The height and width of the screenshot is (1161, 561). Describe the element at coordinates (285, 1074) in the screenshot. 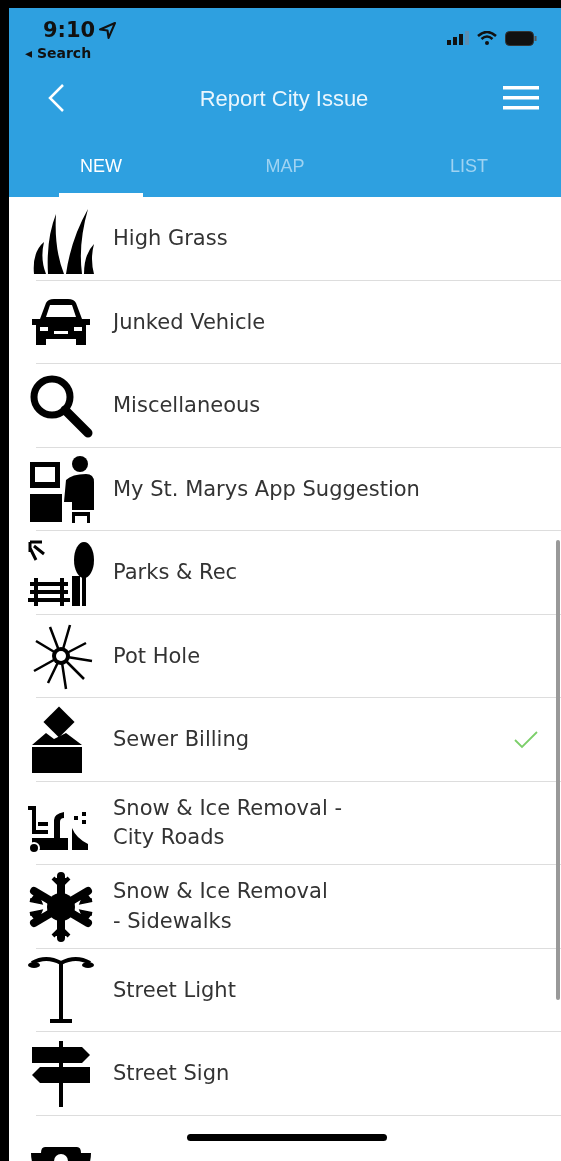

I see `issue-type-item: Street Sign` at that location.